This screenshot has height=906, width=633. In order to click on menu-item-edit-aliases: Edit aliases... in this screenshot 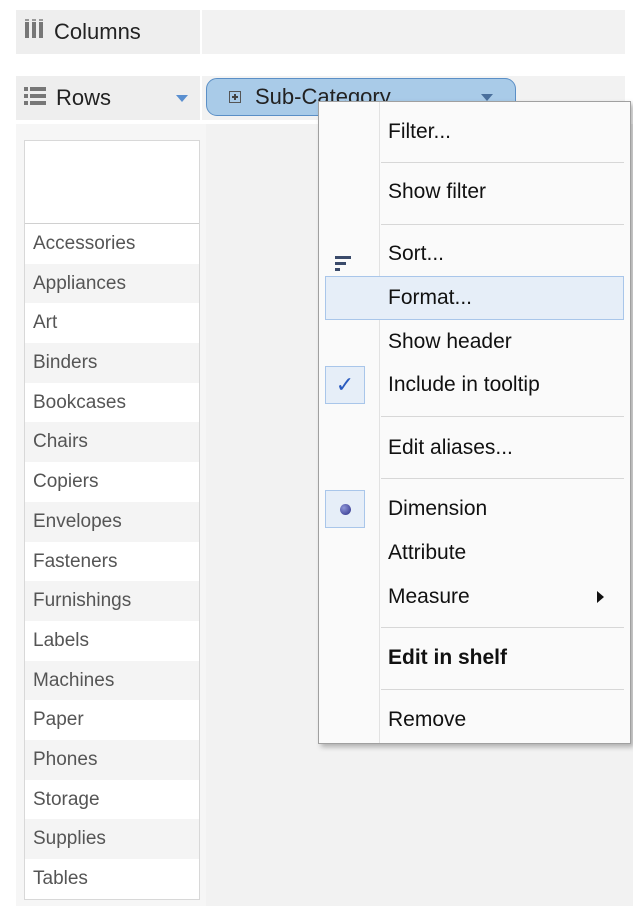, I will do `click(474, 448)`.